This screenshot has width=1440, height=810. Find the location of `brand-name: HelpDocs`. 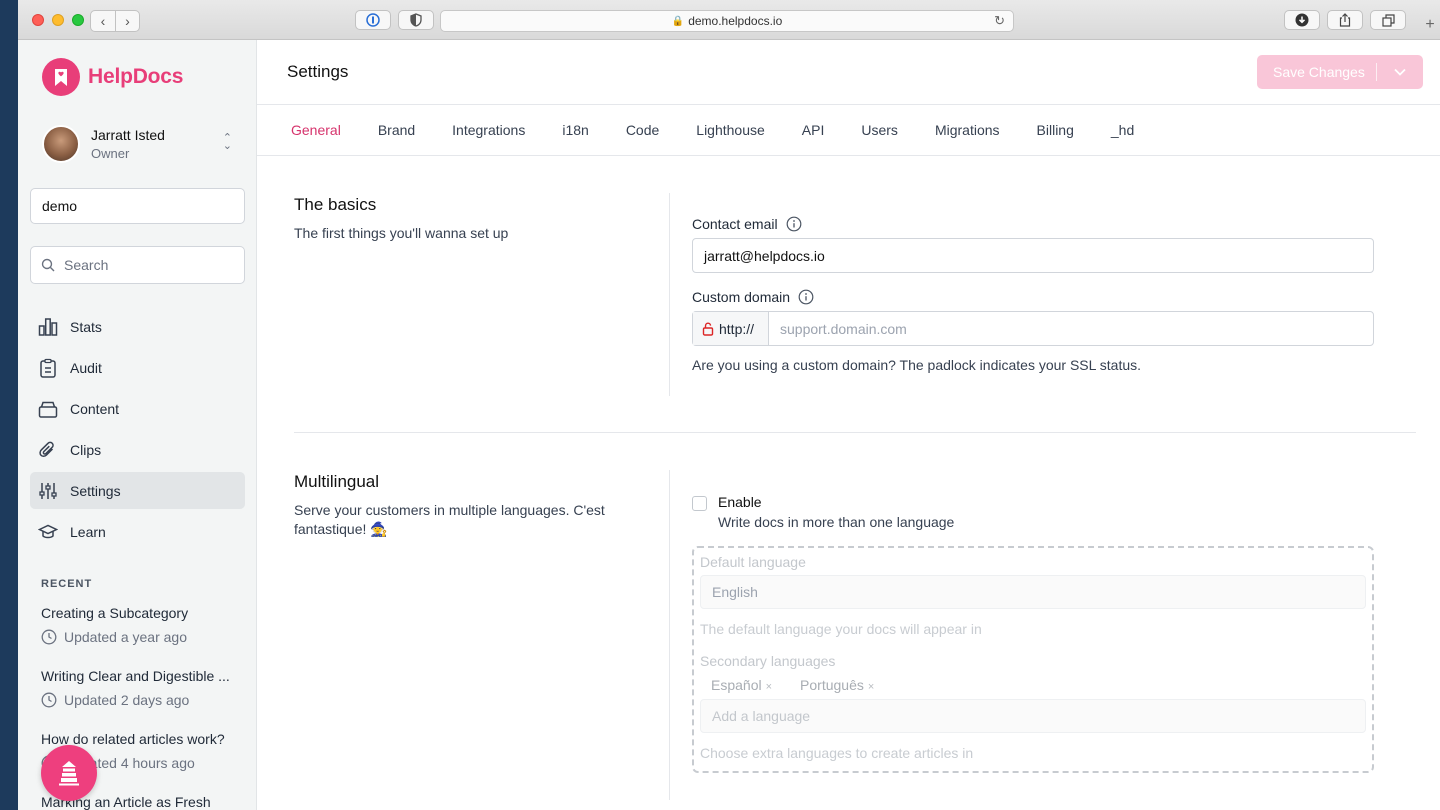

brand-name: HelpDocs is located at coordinates (136, 76).